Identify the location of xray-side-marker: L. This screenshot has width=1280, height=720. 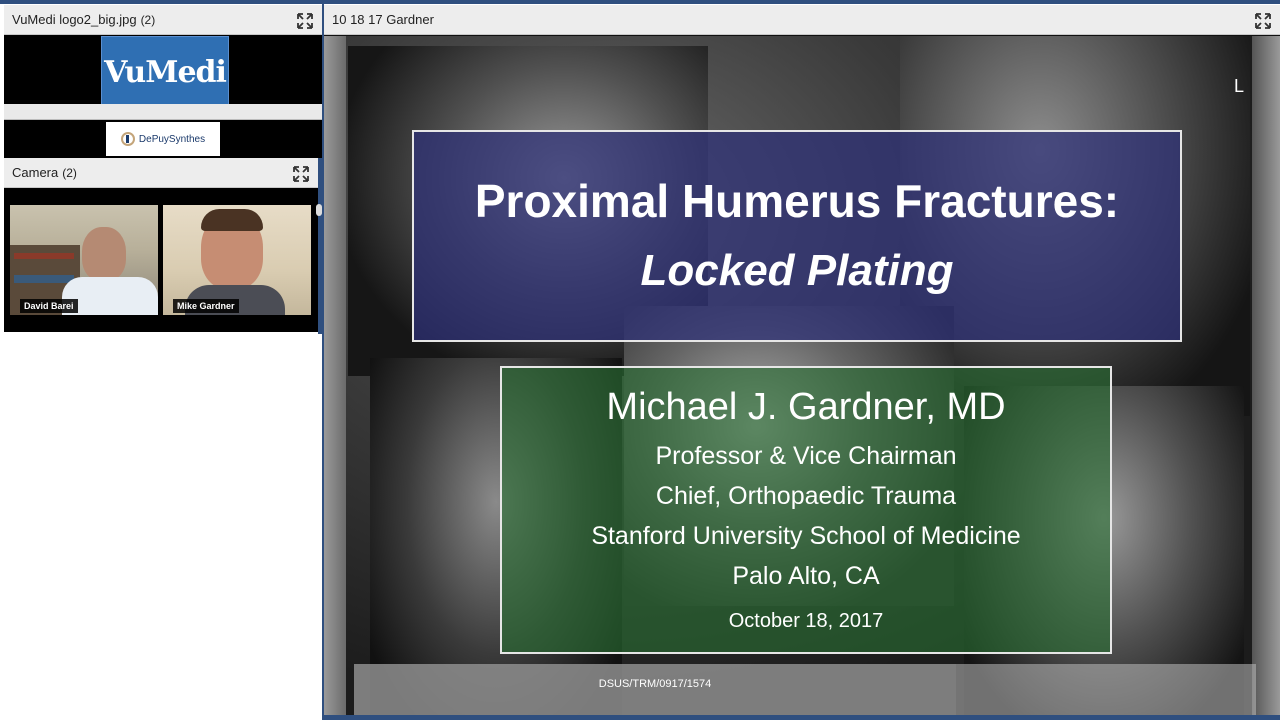
(1239, 86).